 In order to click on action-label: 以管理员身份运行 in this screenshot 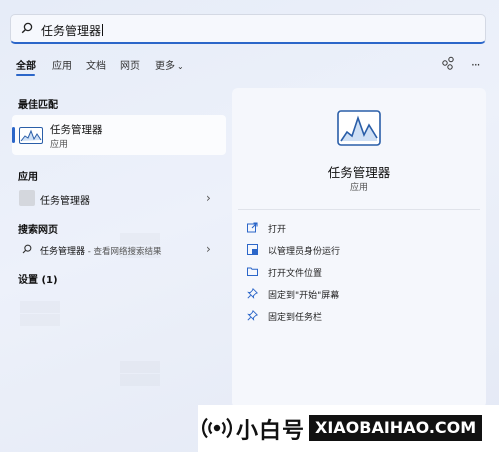, I will do `click(304, 252)`.